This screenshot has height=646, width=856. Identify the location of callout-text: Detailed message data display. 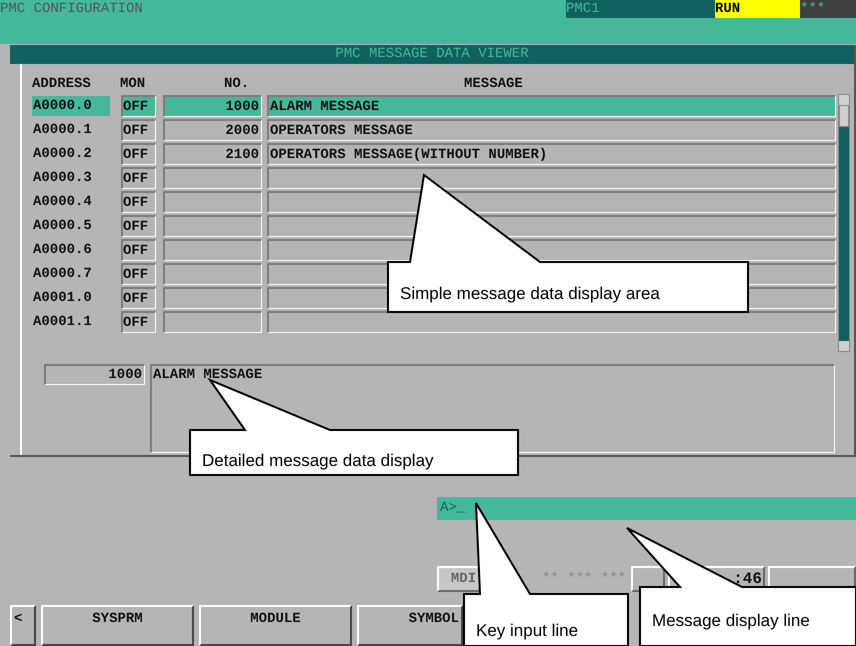
(318, 460).